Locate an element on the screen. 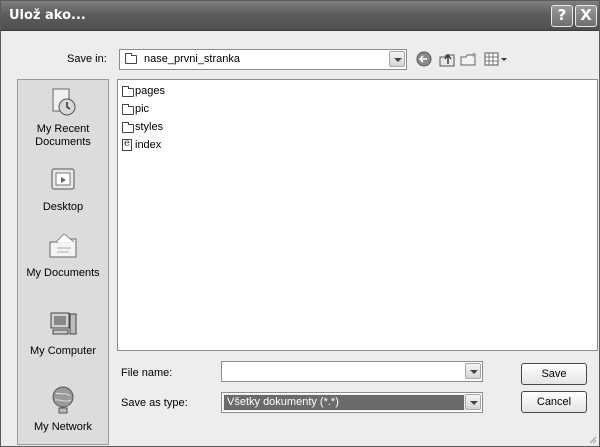 The height and width of the screenshot is (447, 600). my-computer-icon is located at coordinates (63, 323).